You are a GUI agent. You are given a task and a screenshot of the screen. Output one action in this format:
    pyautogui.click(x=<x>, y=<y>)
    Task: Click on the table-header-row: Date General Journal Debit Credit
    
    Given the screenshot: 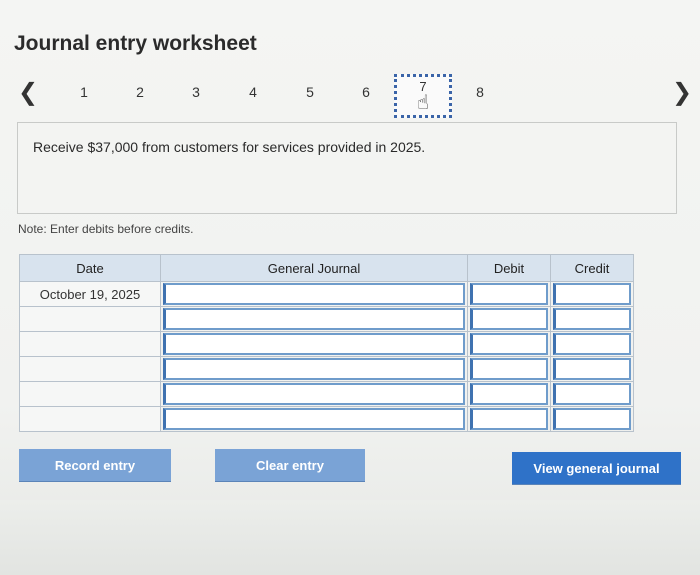 What is the action you would take?
    pyautogui.click(x=326, y=268)
    